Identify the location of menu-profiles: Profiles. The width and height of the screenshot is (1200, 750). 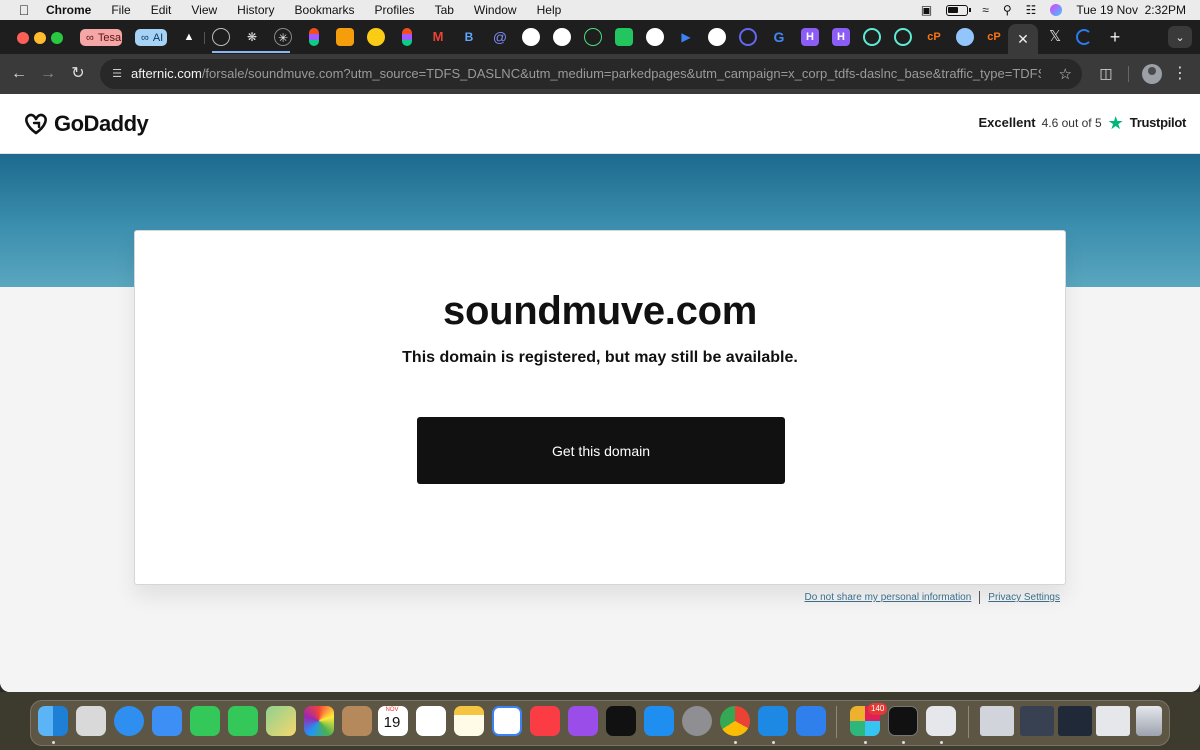
(395, 10).